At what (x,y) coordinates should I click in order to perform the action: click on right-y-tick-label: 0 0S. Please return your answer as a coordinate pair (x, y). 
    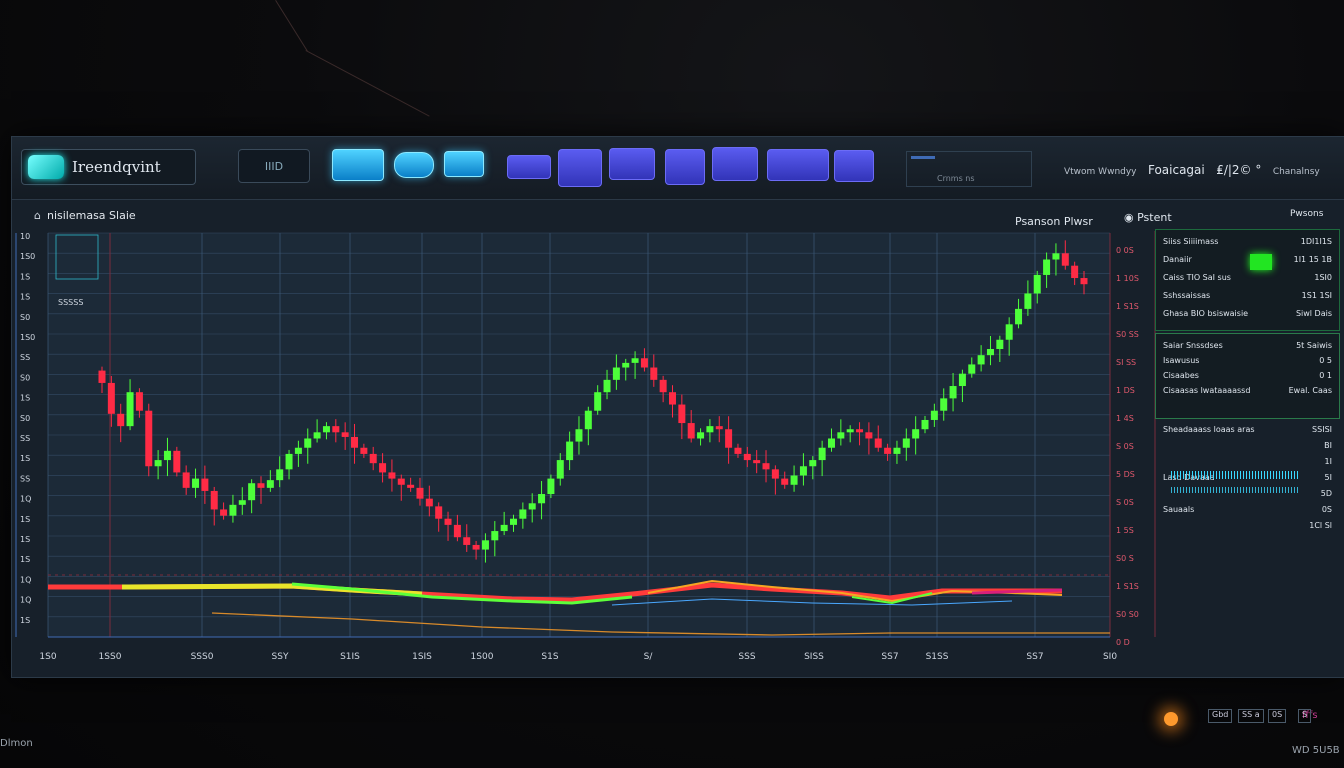
    Looking at the image, I should click on (1125, 250).